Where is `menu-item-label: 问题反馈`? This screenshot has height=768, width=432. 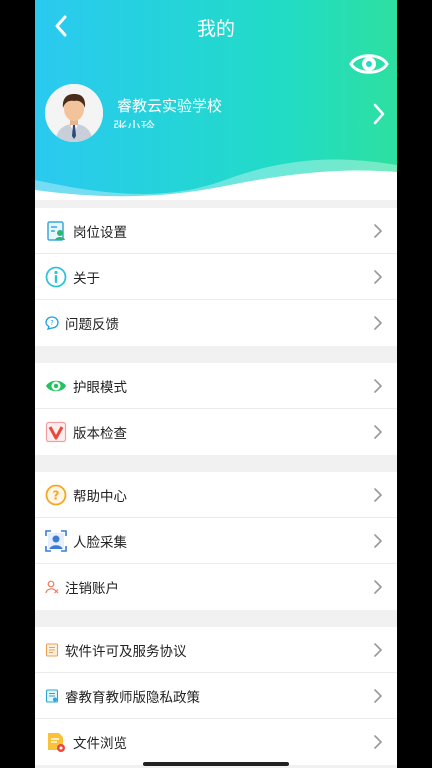 menu-item-label: 问题反馈 is located at coordinates (92, 325).